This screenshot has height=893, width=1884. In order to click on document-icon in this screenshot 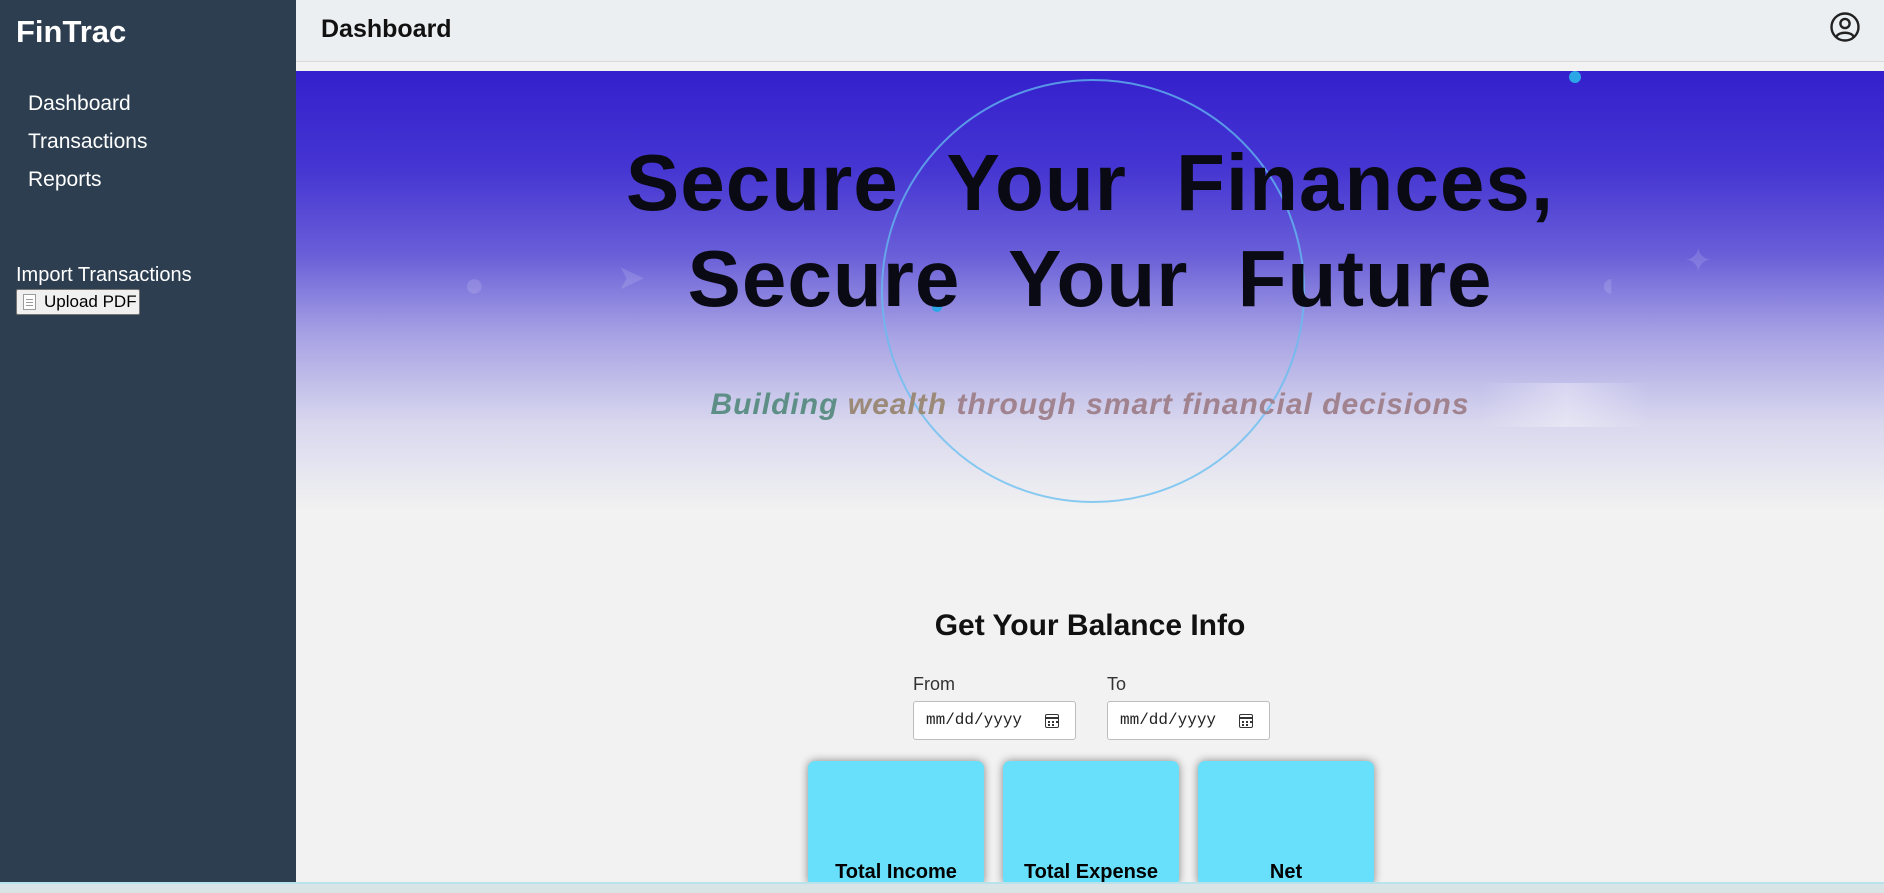, I will do `click(29, 302)`.